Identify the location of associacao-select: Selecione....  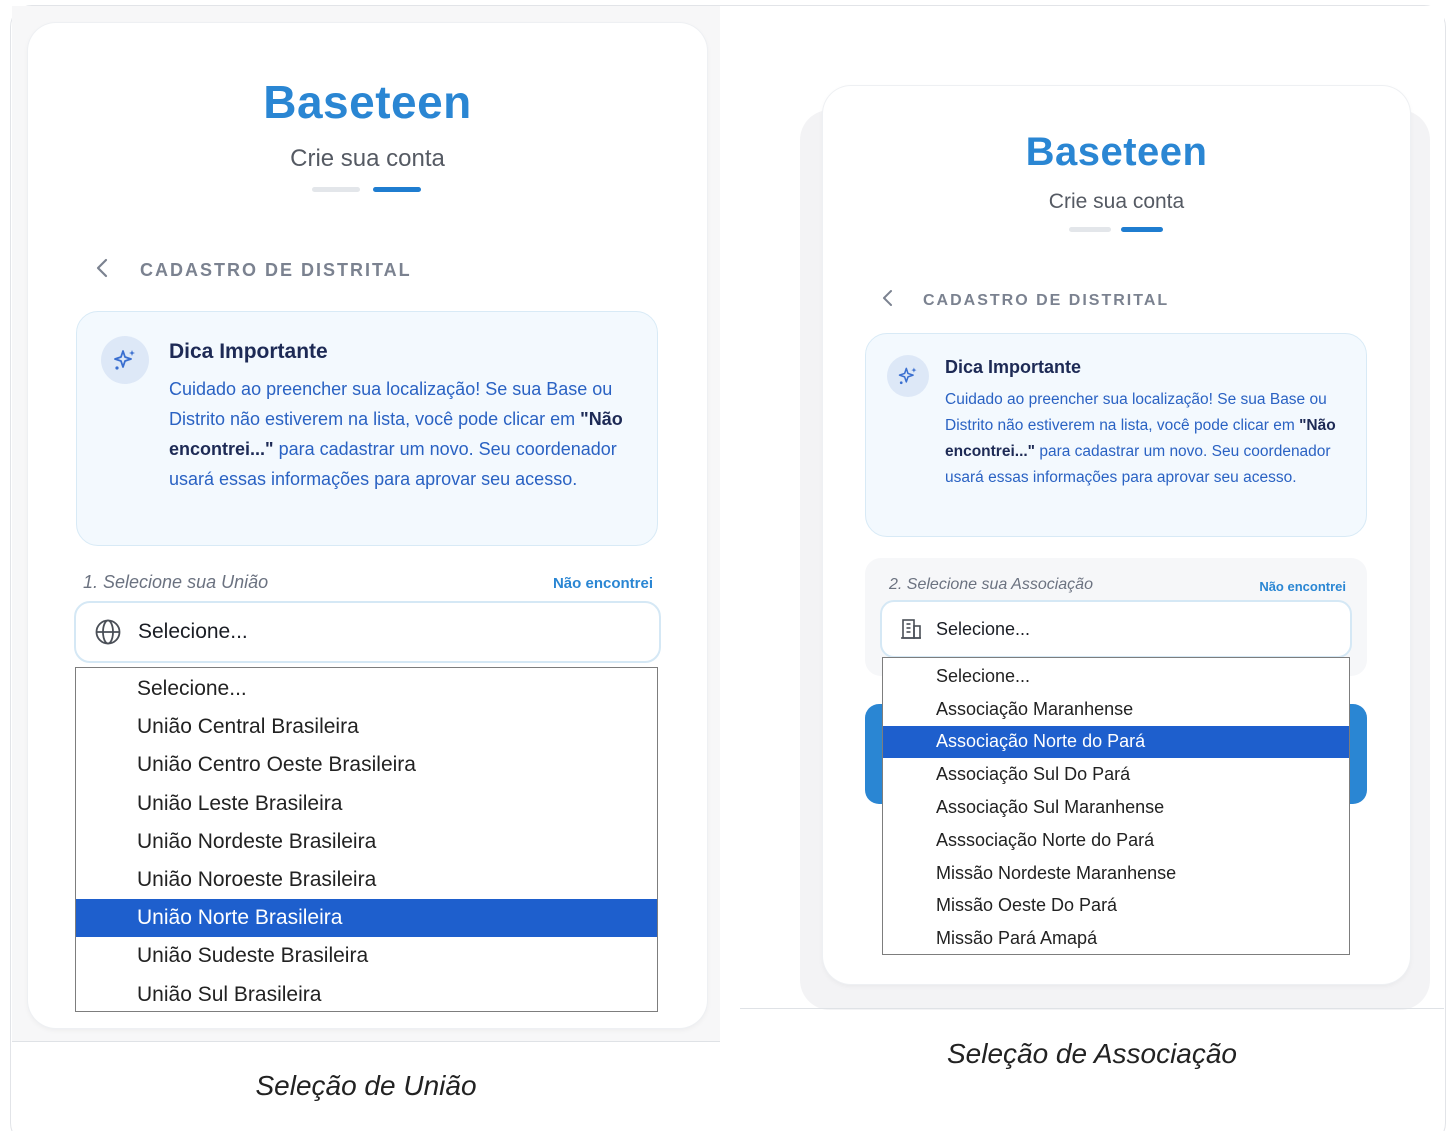
(1116, 629).